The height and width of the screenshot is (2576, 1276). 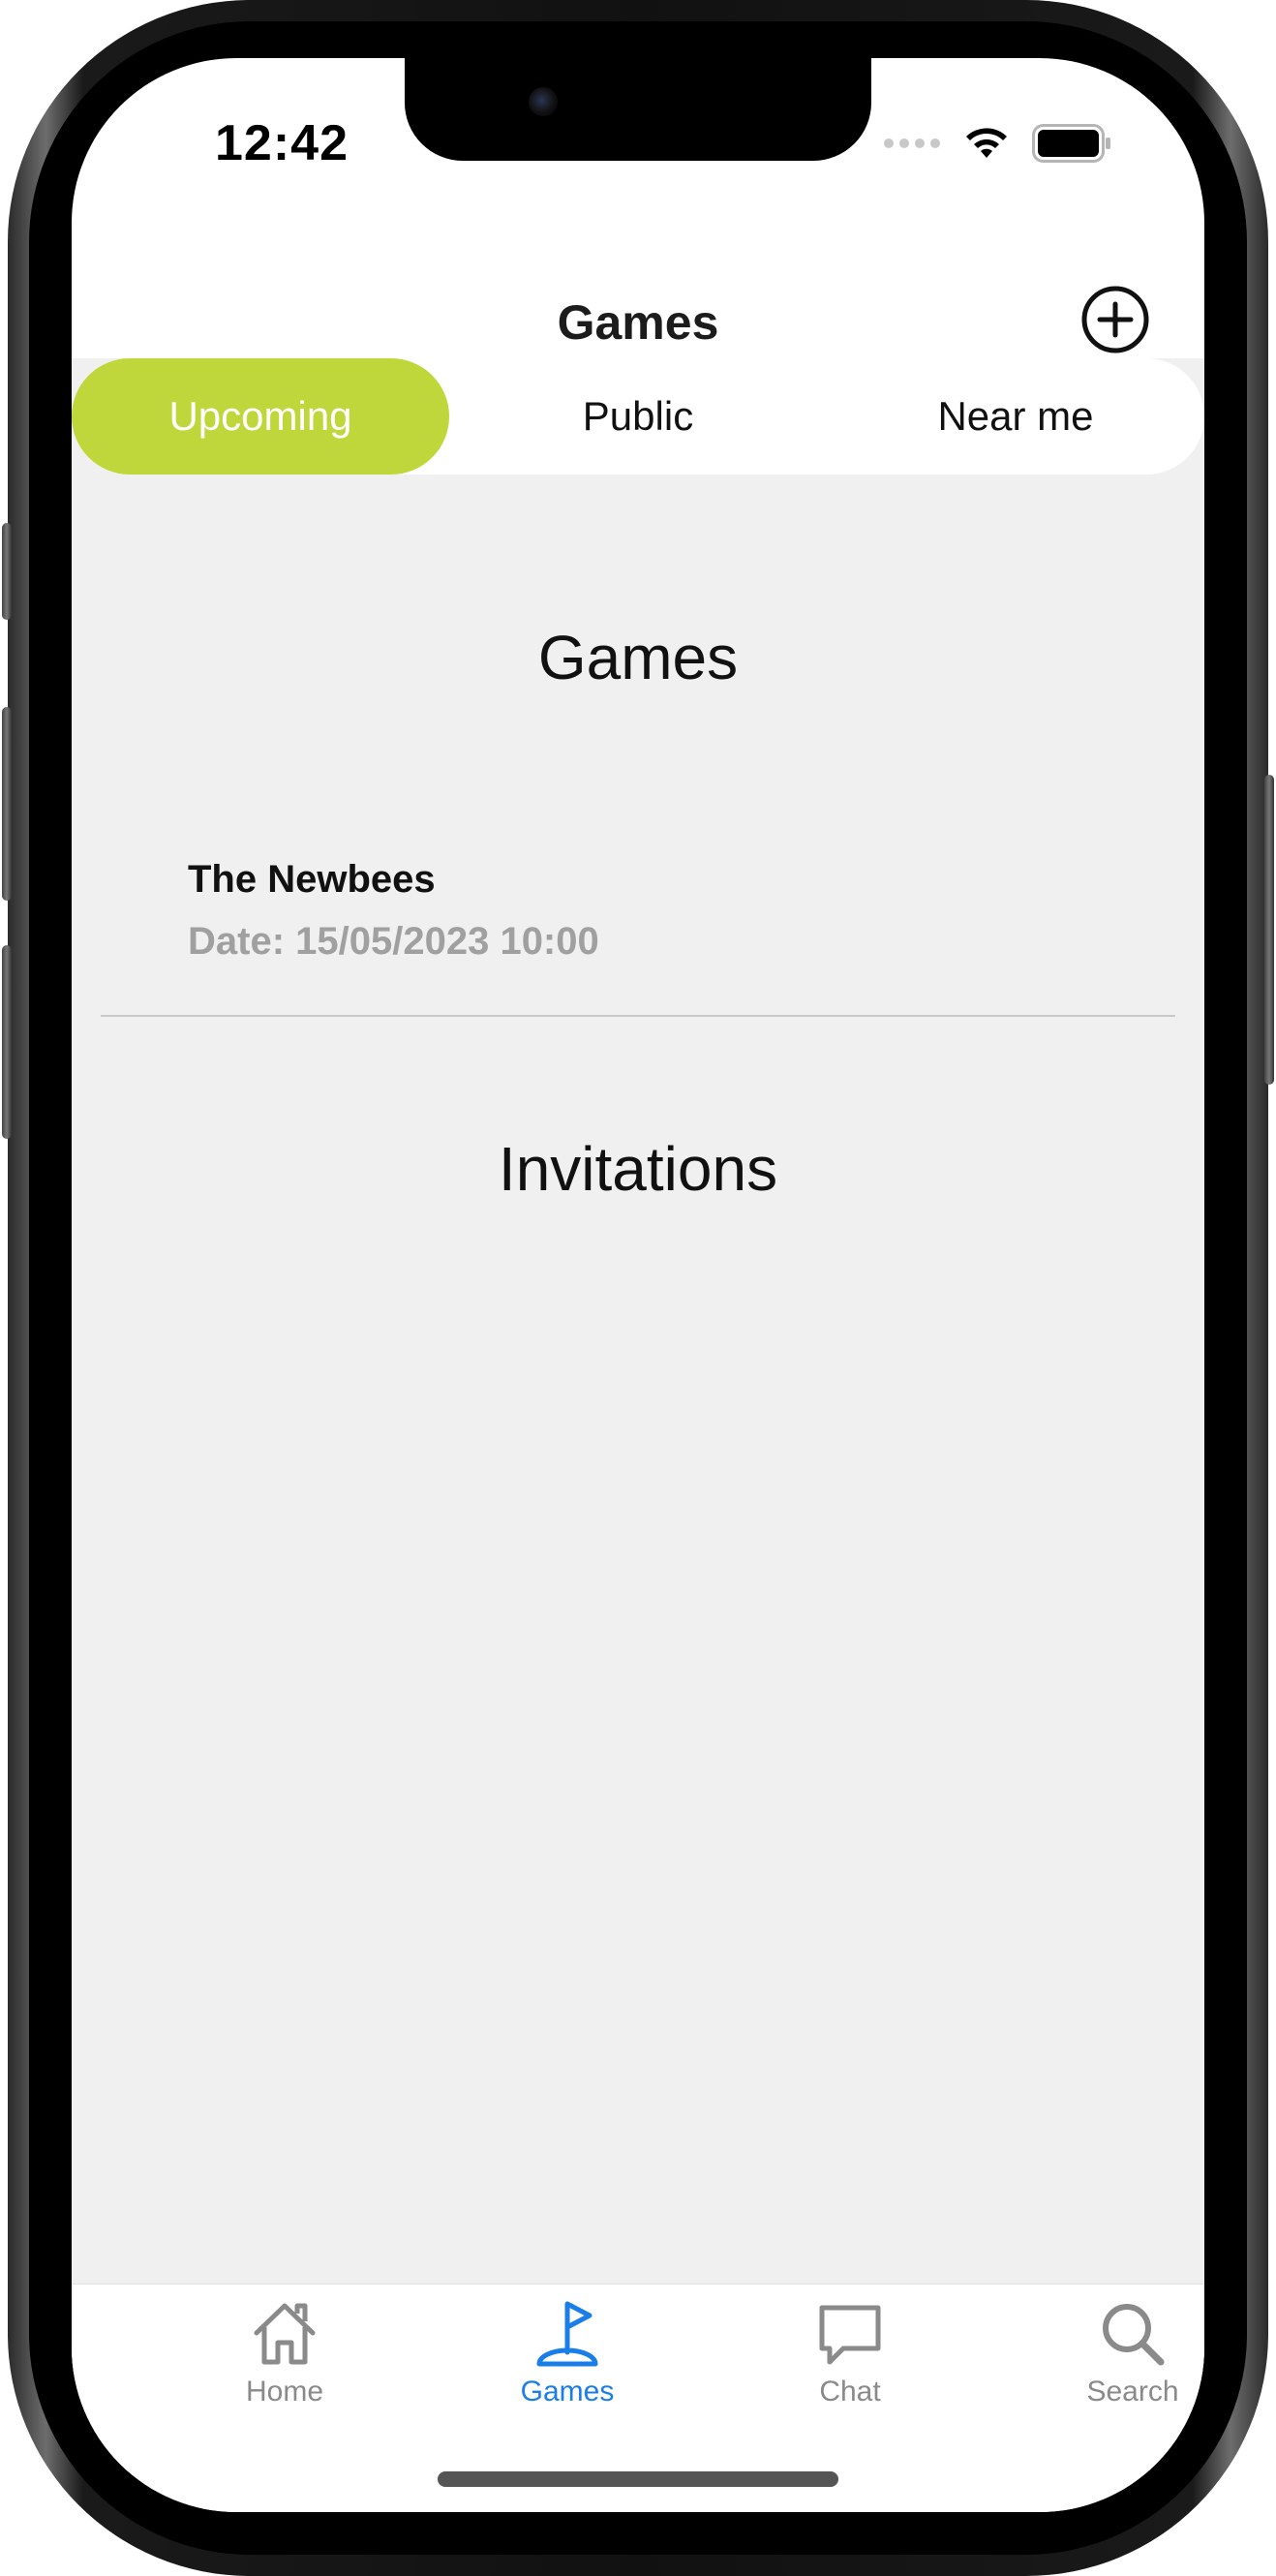 I want to click on house-icon, so click(x=285, y=2334).